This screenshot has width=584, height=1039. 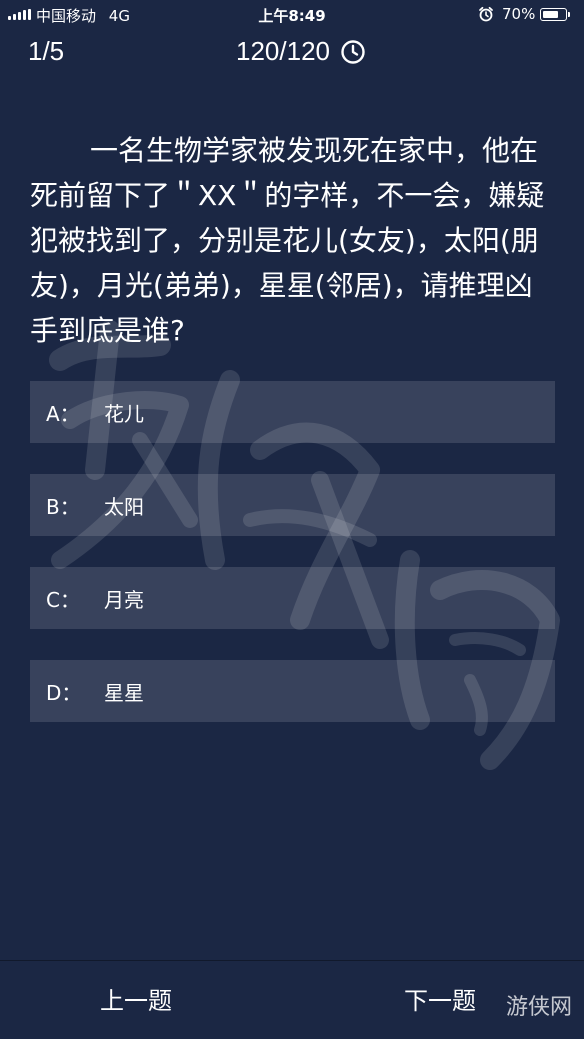 I want to click on clock-icon, so click(x=353, y=51).